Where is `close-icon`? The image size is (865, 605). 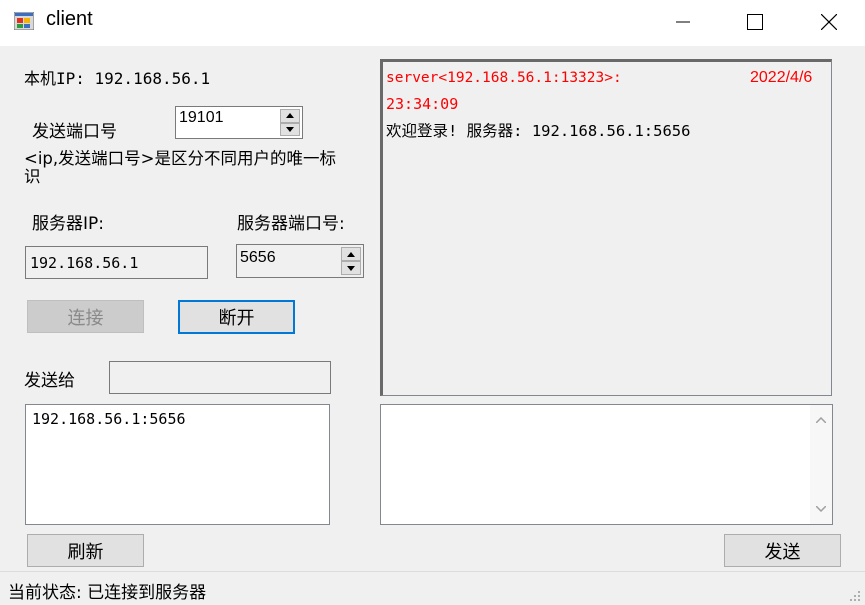 close-icon is located at coordinates (829, 22).